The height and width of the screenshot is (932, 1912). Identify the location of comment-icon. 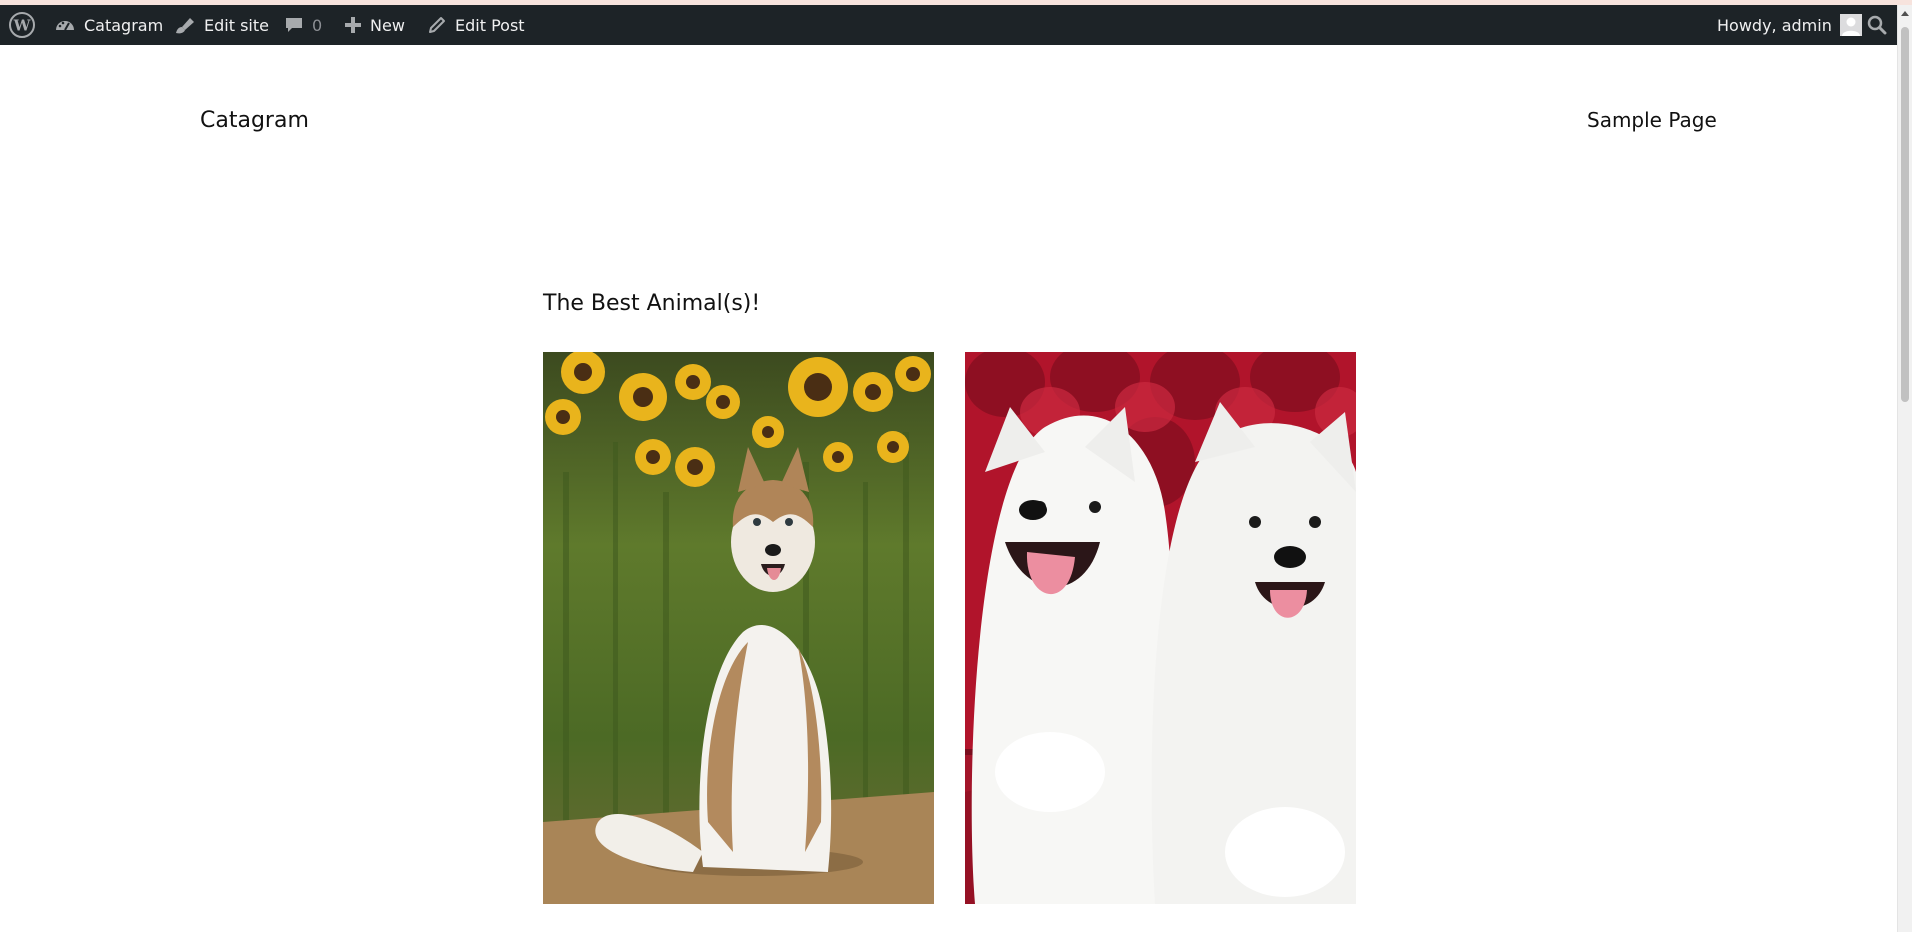
(294, 25).